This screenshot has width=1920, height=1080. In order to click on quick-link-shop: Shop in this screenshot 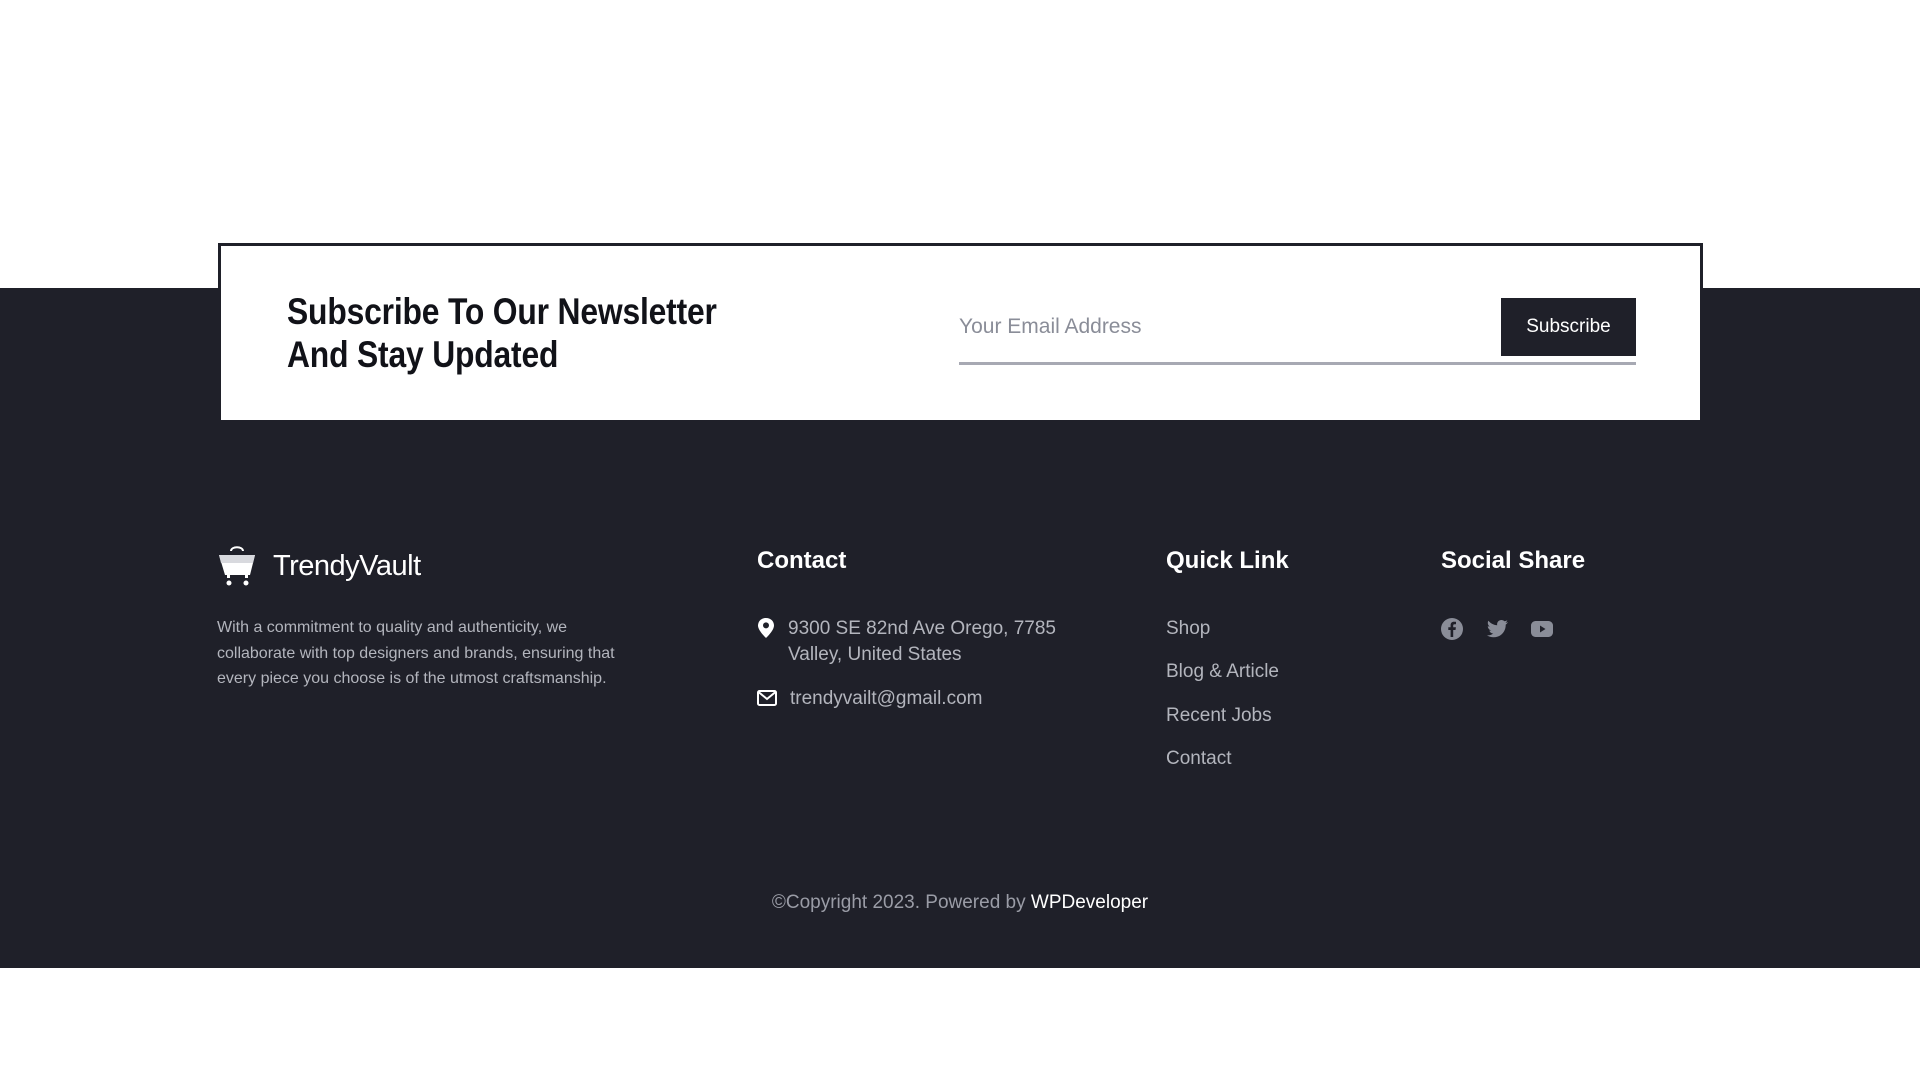, I will do `click(1188, 629)`.